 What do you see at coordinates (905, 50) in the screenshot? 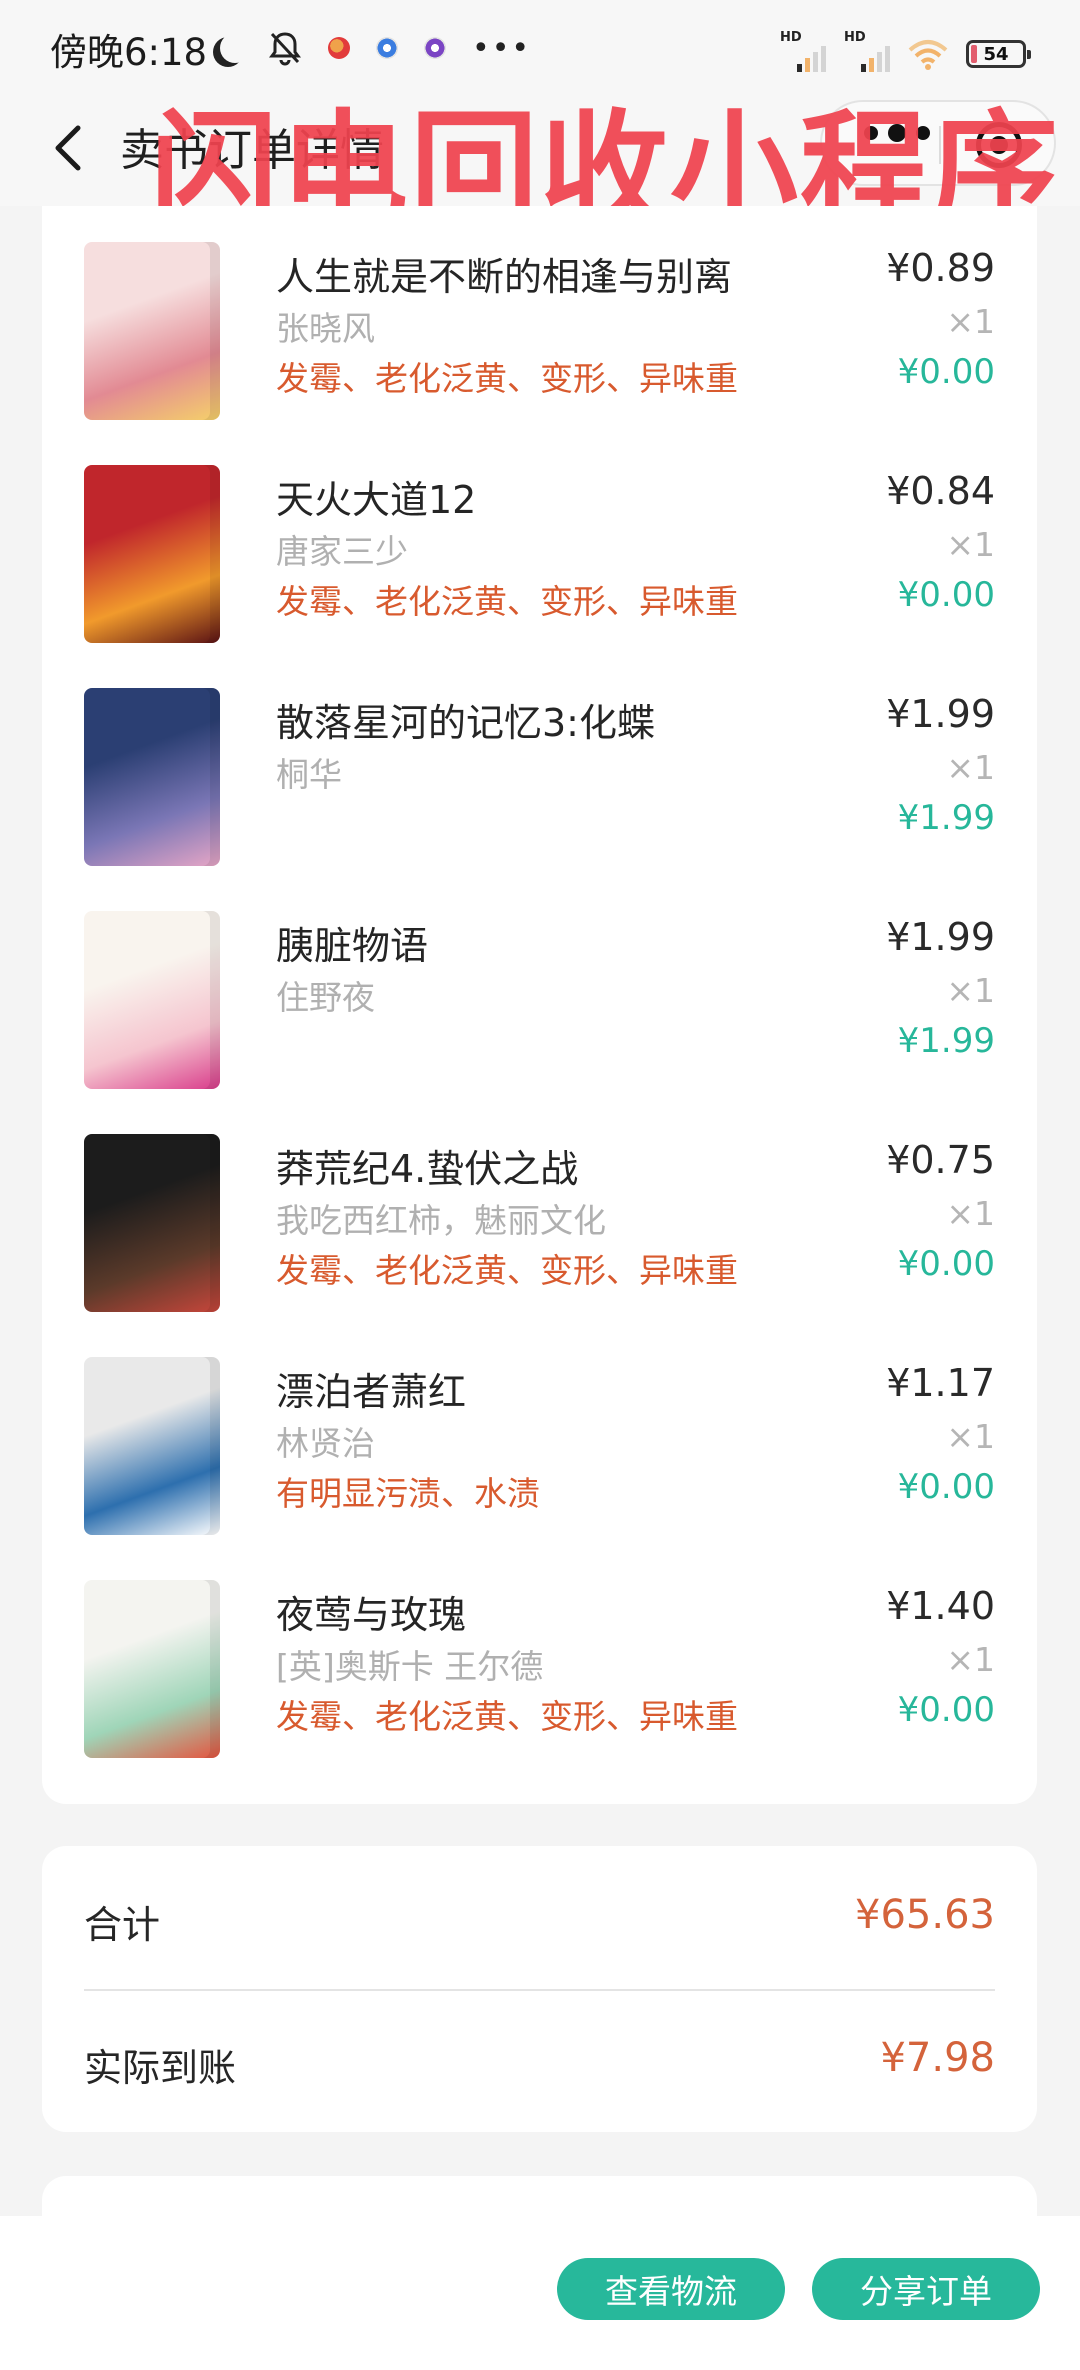
I see `status-icons-right: HD HD 54` at bounding box center [905, 50].